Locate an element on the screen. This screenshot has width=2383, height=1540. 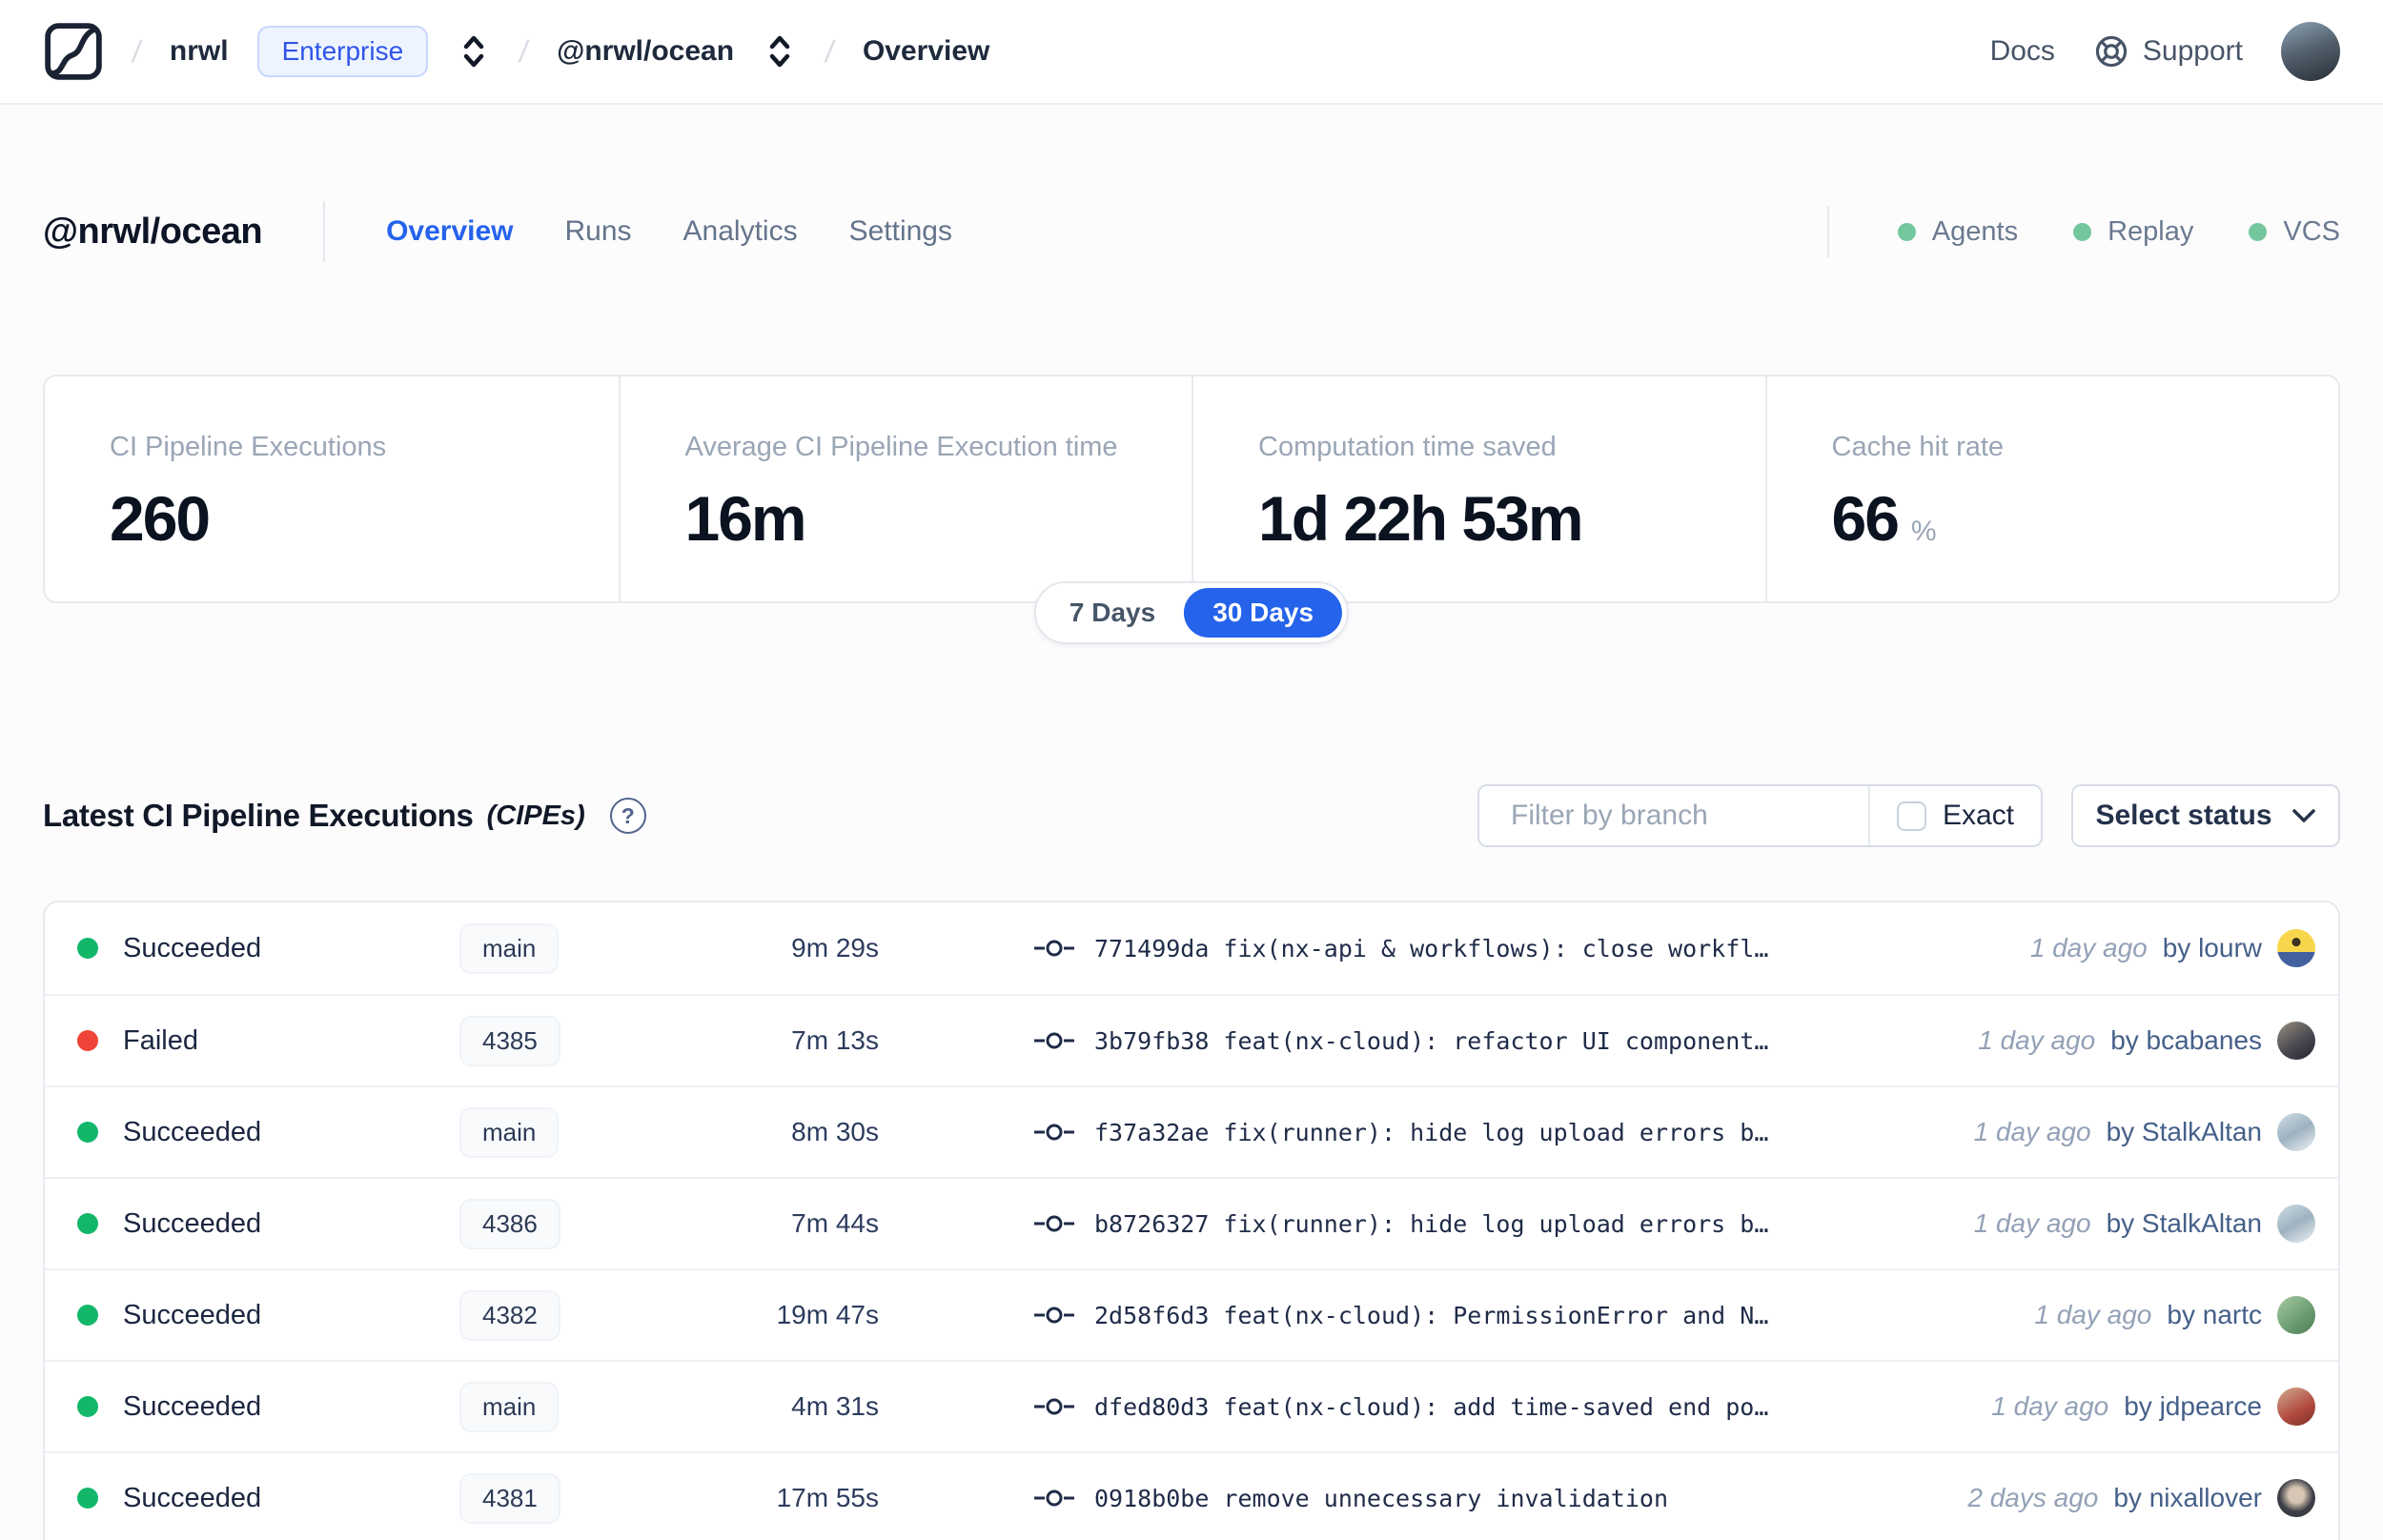
cipe-author: by StalkAltan is located at coordinates (2184, 1131).